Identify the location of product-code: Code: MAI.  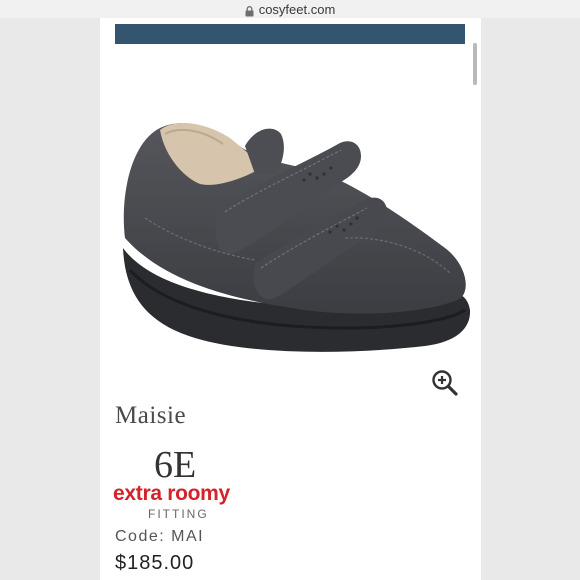
(160, 536).